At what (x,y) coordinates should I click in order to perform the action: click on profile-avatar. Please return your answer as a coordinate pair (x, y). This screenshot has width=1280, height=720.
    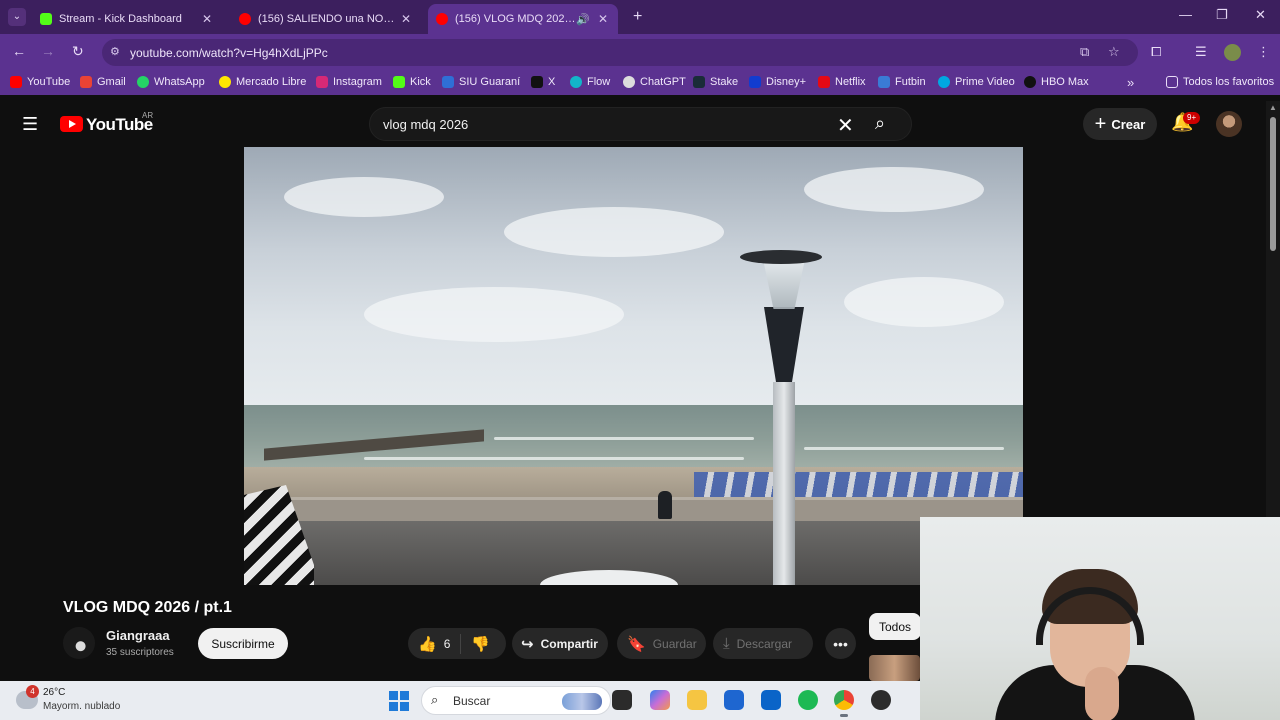
    Looking at the image, I should click on (1232, 52).